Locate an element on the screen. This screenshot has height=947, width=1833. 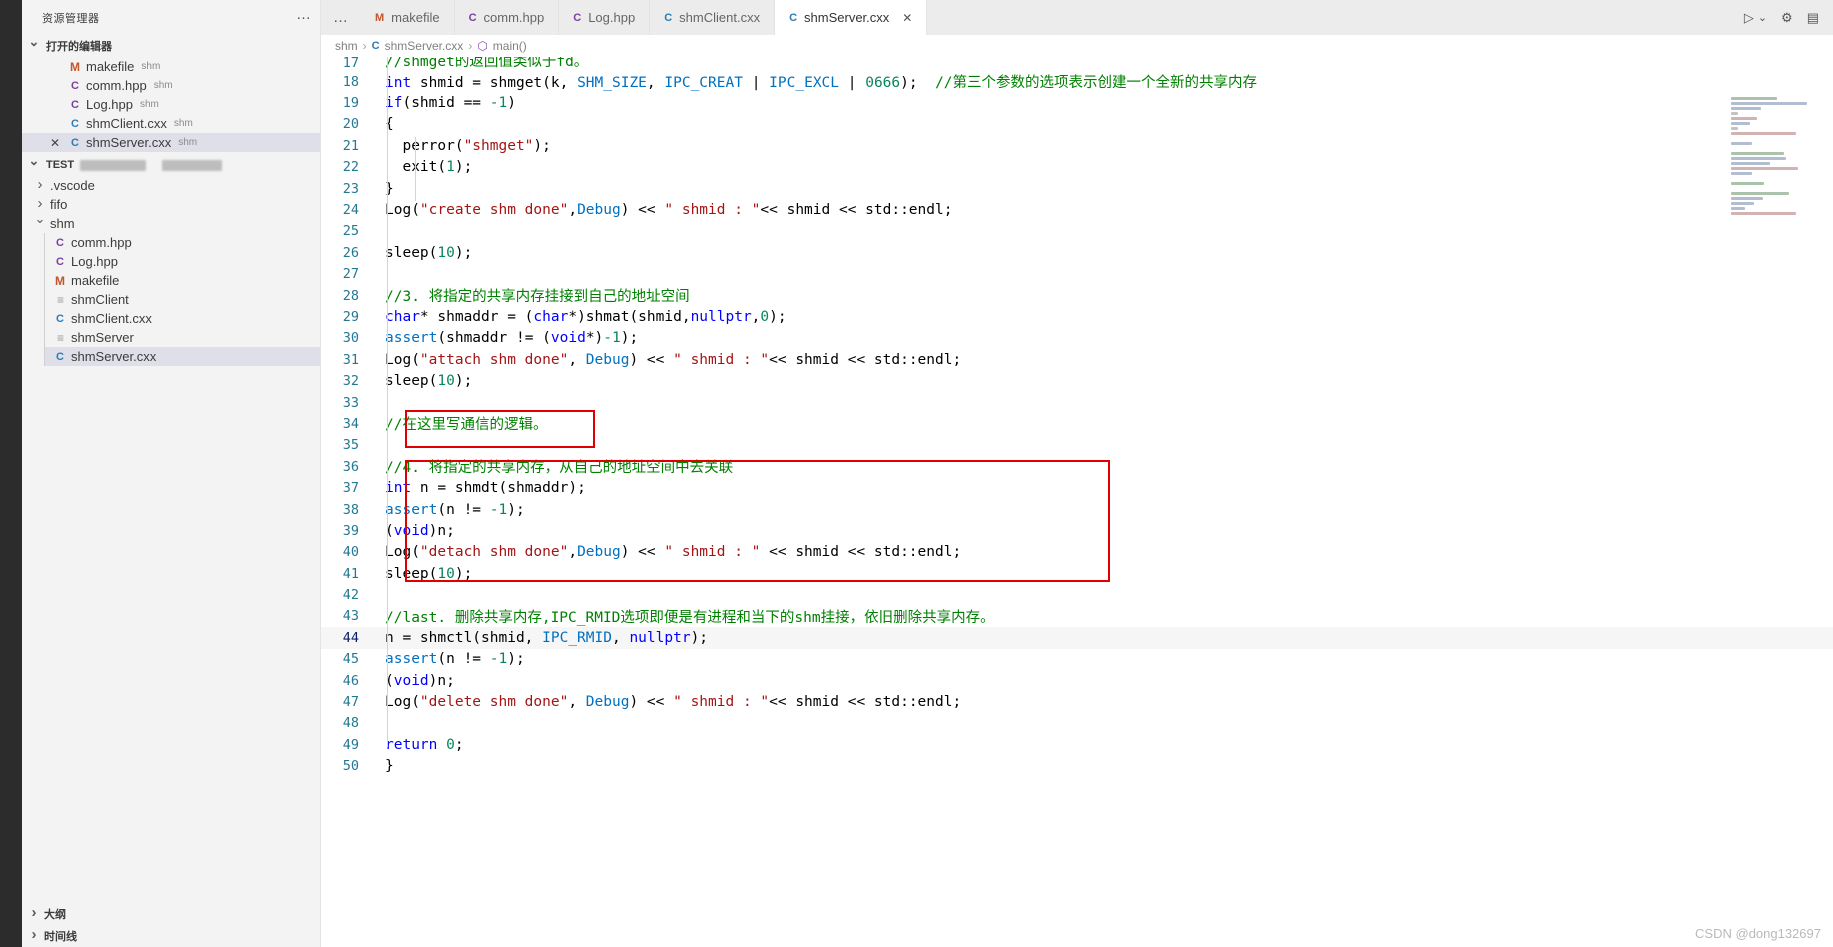
tab-shmserver-cxx: C shmServer.cxx ✕ is located at coordinates (851, 17).